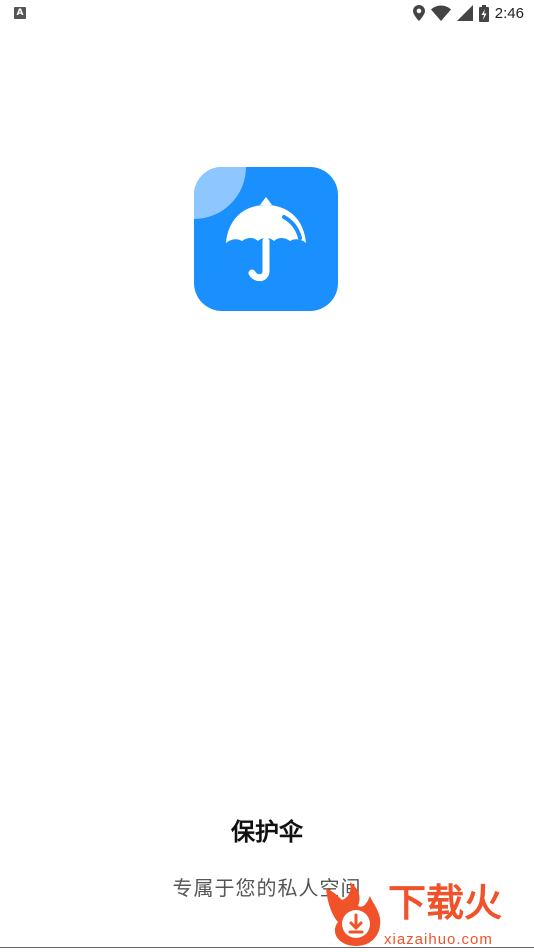  I want to click on flame-logo-icon: 下载火 xiazaihuo.com, so click(414, 914).